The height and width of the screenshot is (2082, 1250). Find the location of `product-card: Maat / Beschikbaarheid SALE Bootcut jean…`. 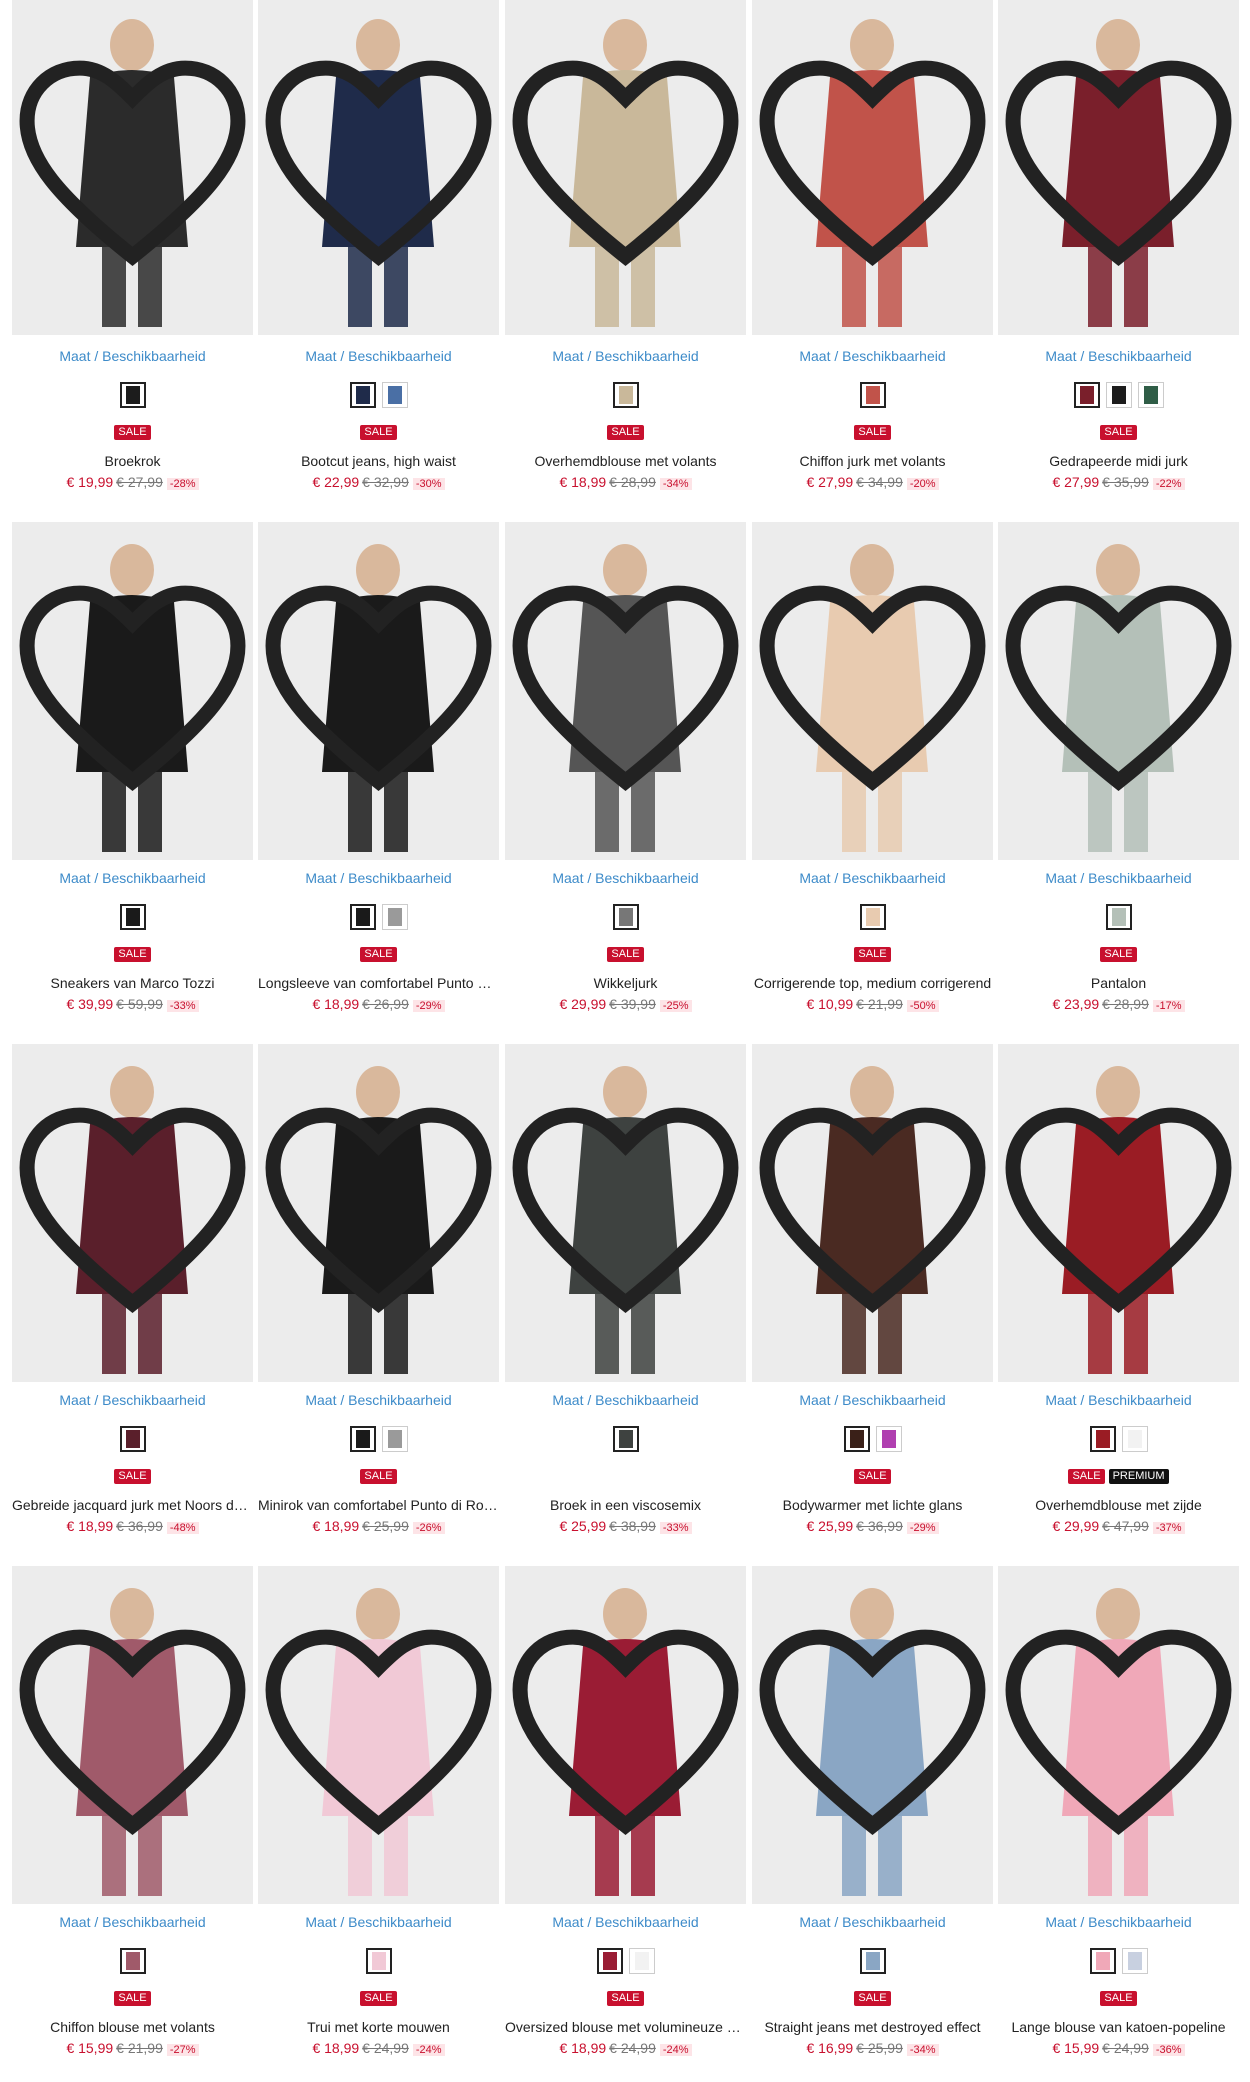

product-card: Maat / Beschikbaarheid SALE Bootcut jean… is located at coordinates (378, 250).